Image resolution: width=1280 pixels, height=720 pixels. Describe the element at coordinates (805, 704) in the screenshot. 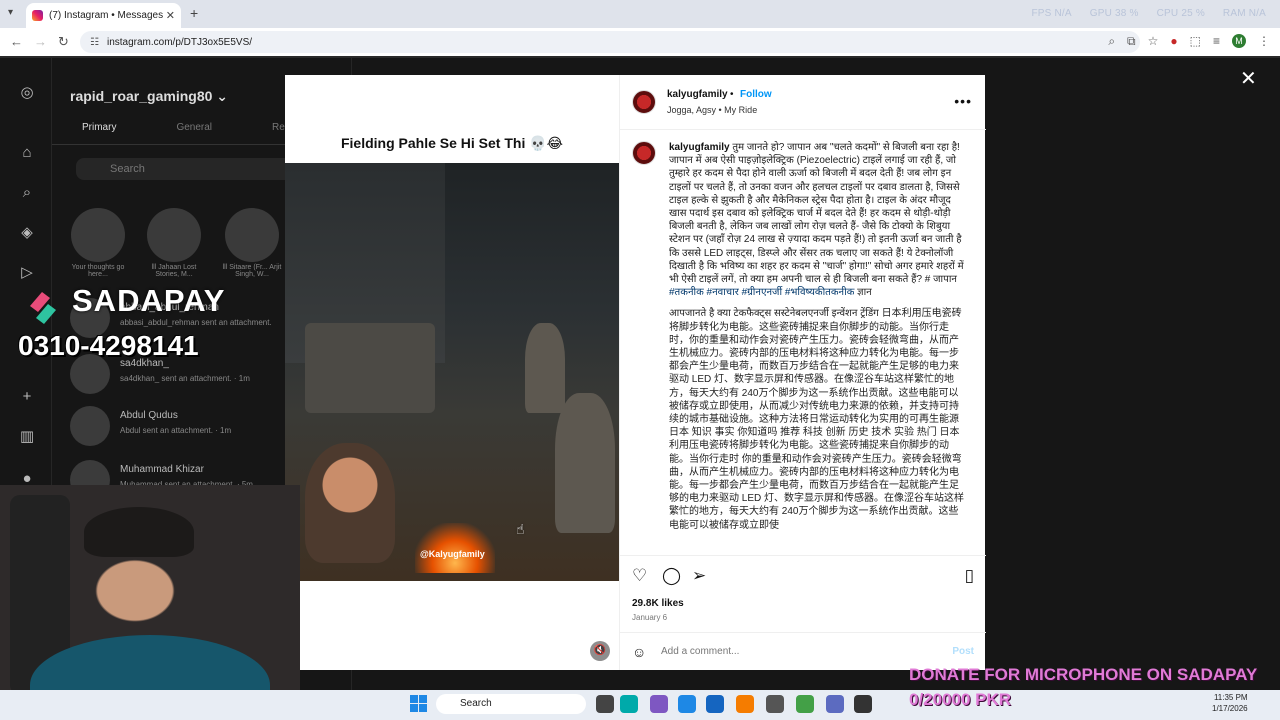

I see `chrome-icon` at that location.